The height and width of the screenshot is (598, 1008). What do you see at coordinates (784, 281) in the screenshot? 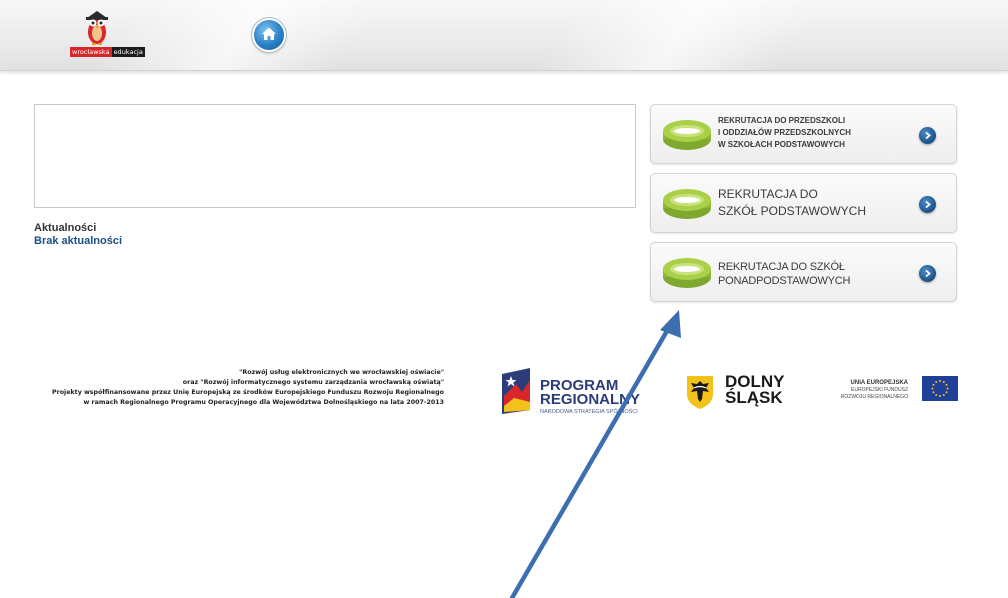
I see `label-line: PONADPODSTAWOWYCH` at bounding box center [784, 281].